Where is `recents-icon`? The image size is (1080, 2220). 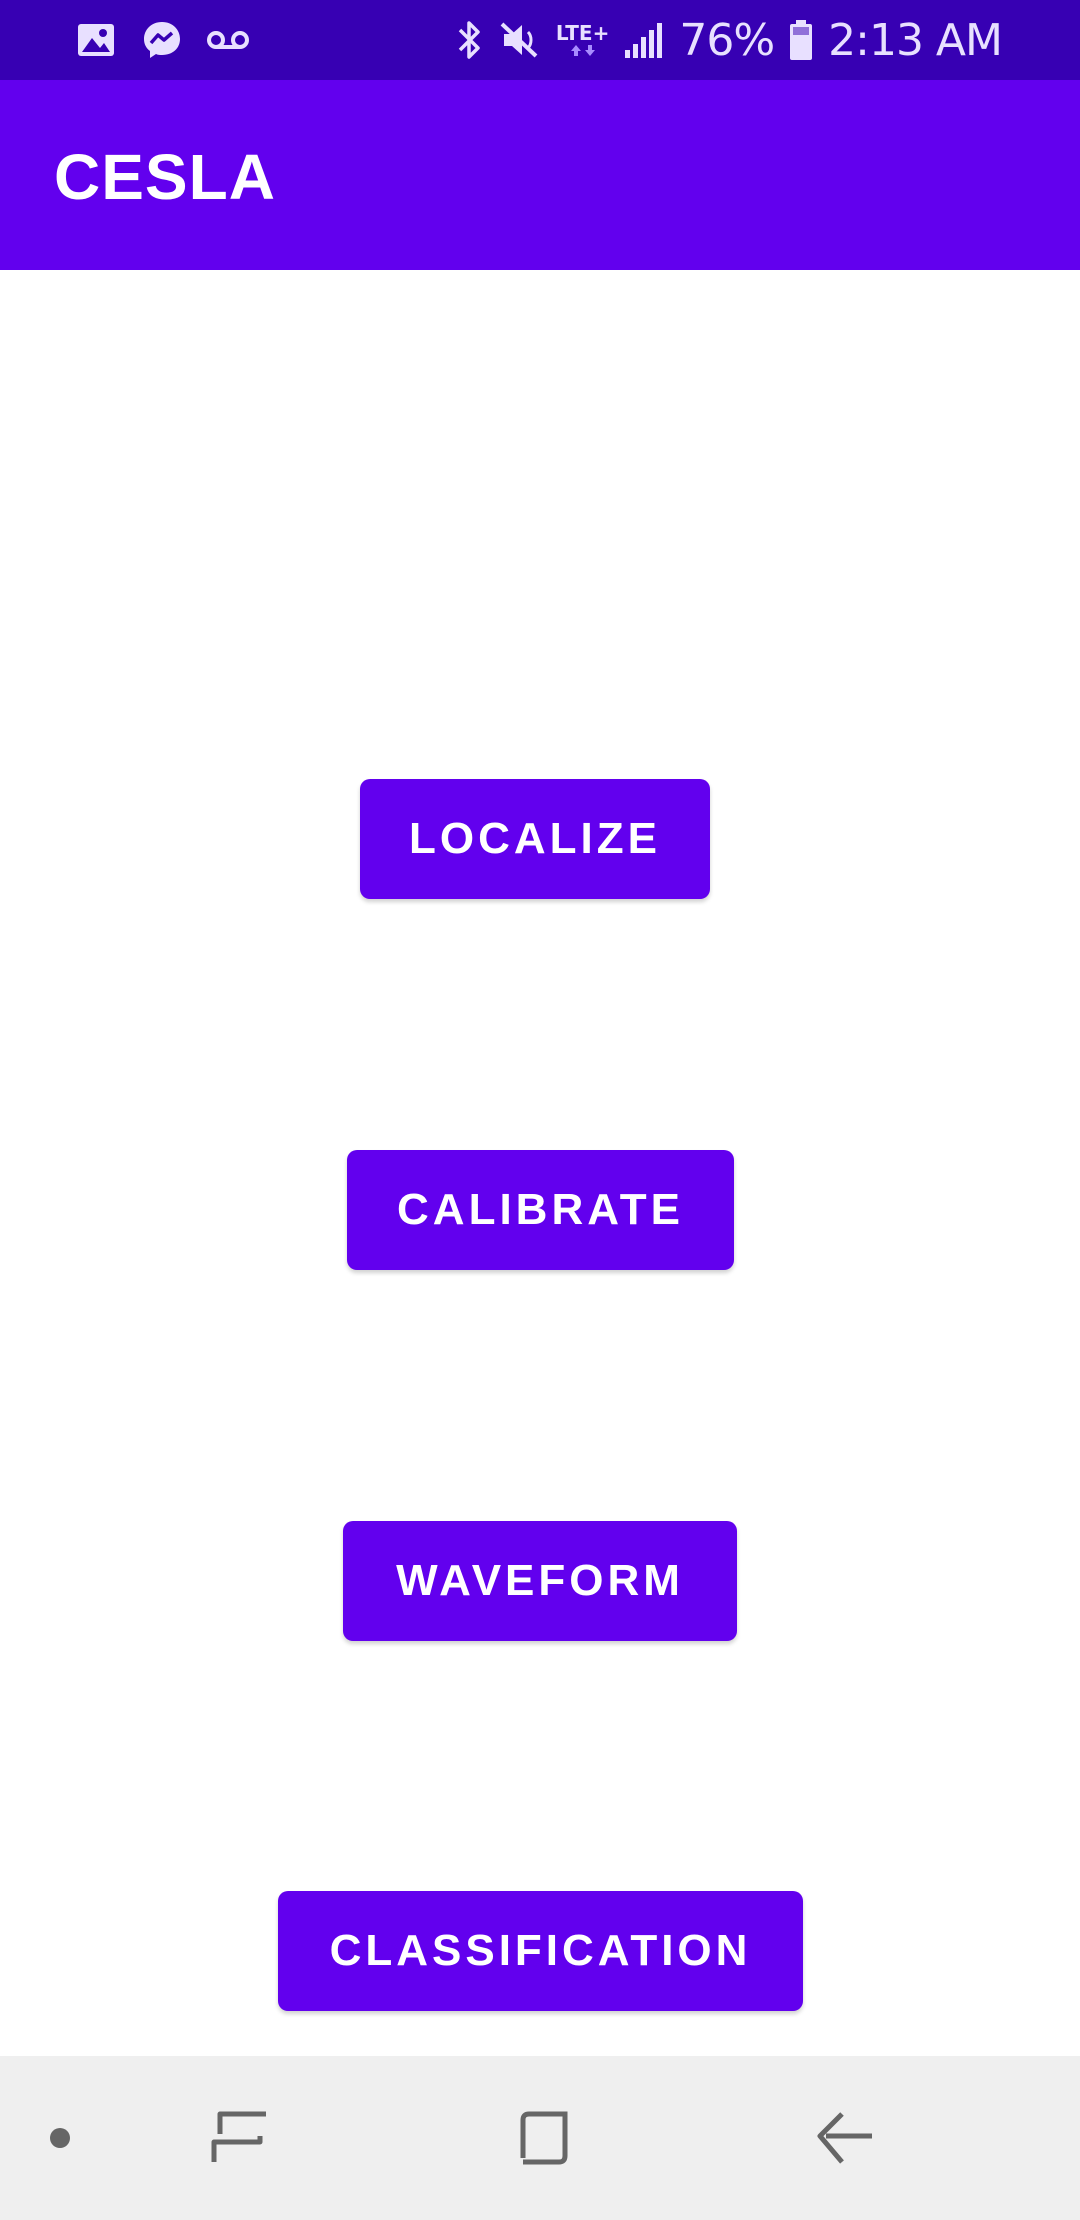 recents-icon is located at coordinates (240, 2138).